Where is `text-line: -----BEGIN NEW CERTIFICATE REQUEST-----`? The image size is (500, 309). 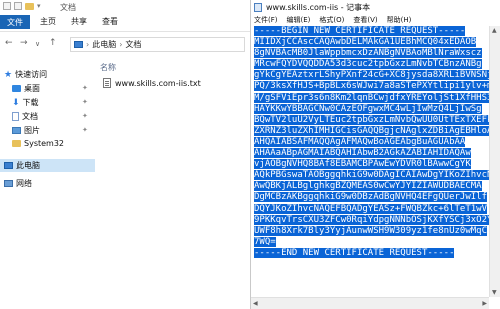
text-line: -----BEGIN NEW CERTIFICATE REQUEST----- is located at coordinates (374, 31).